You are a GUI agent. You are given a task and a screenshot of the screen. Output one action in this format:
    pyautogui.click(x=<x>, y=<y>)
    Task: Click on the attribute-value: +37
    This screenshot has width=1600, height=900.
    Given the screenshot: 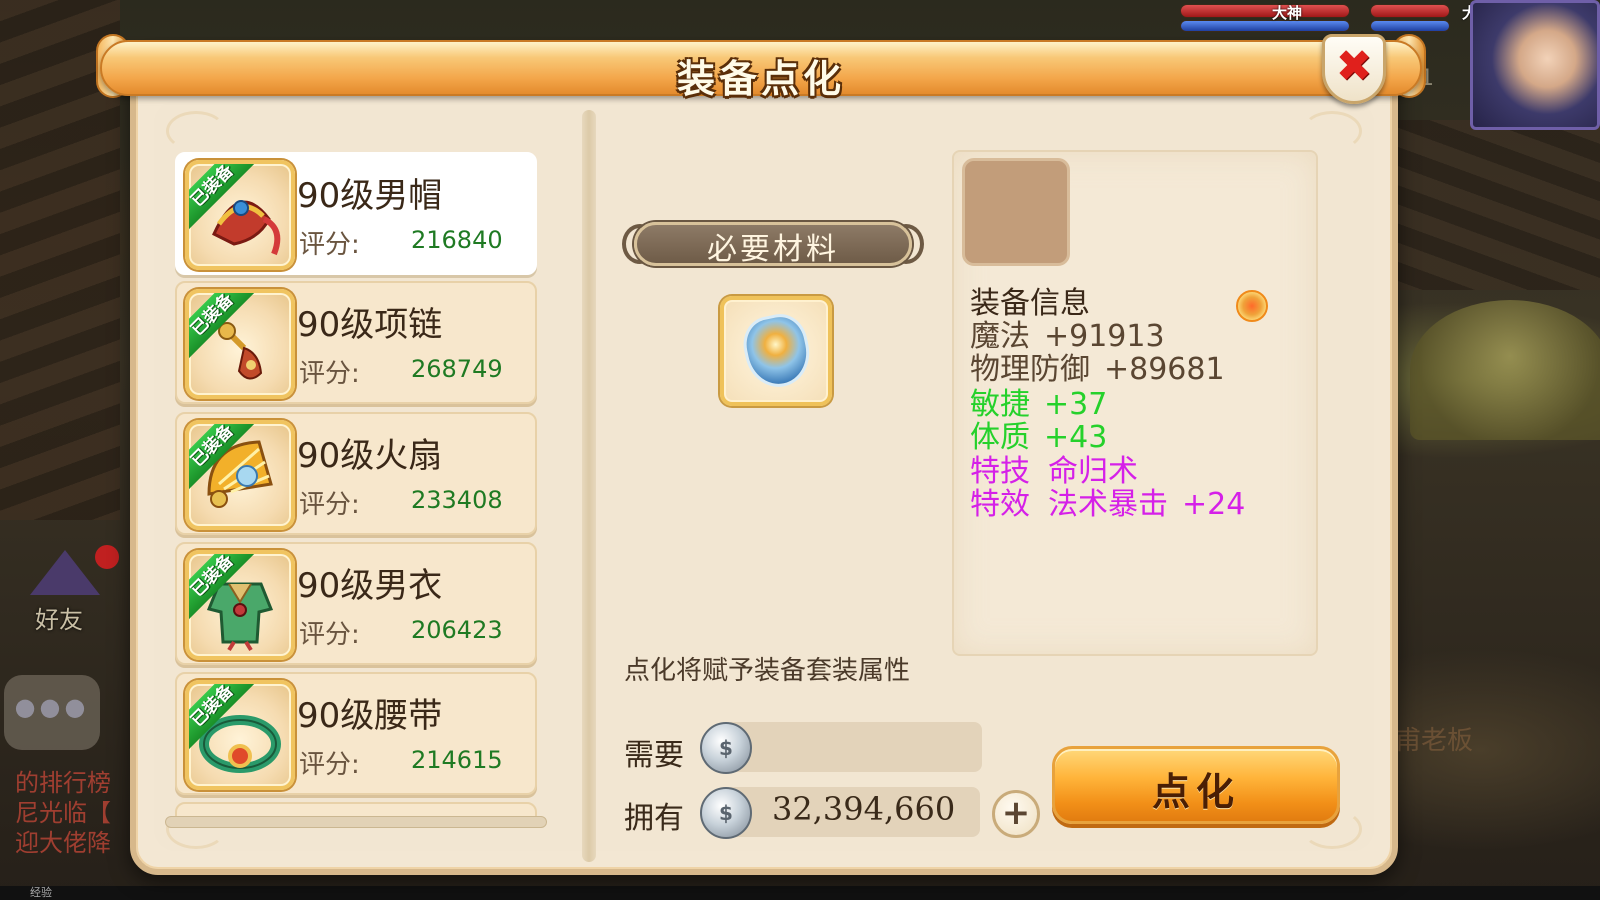 What is the action you would take?
    pyautogui.click(x=1076, y=404)
    